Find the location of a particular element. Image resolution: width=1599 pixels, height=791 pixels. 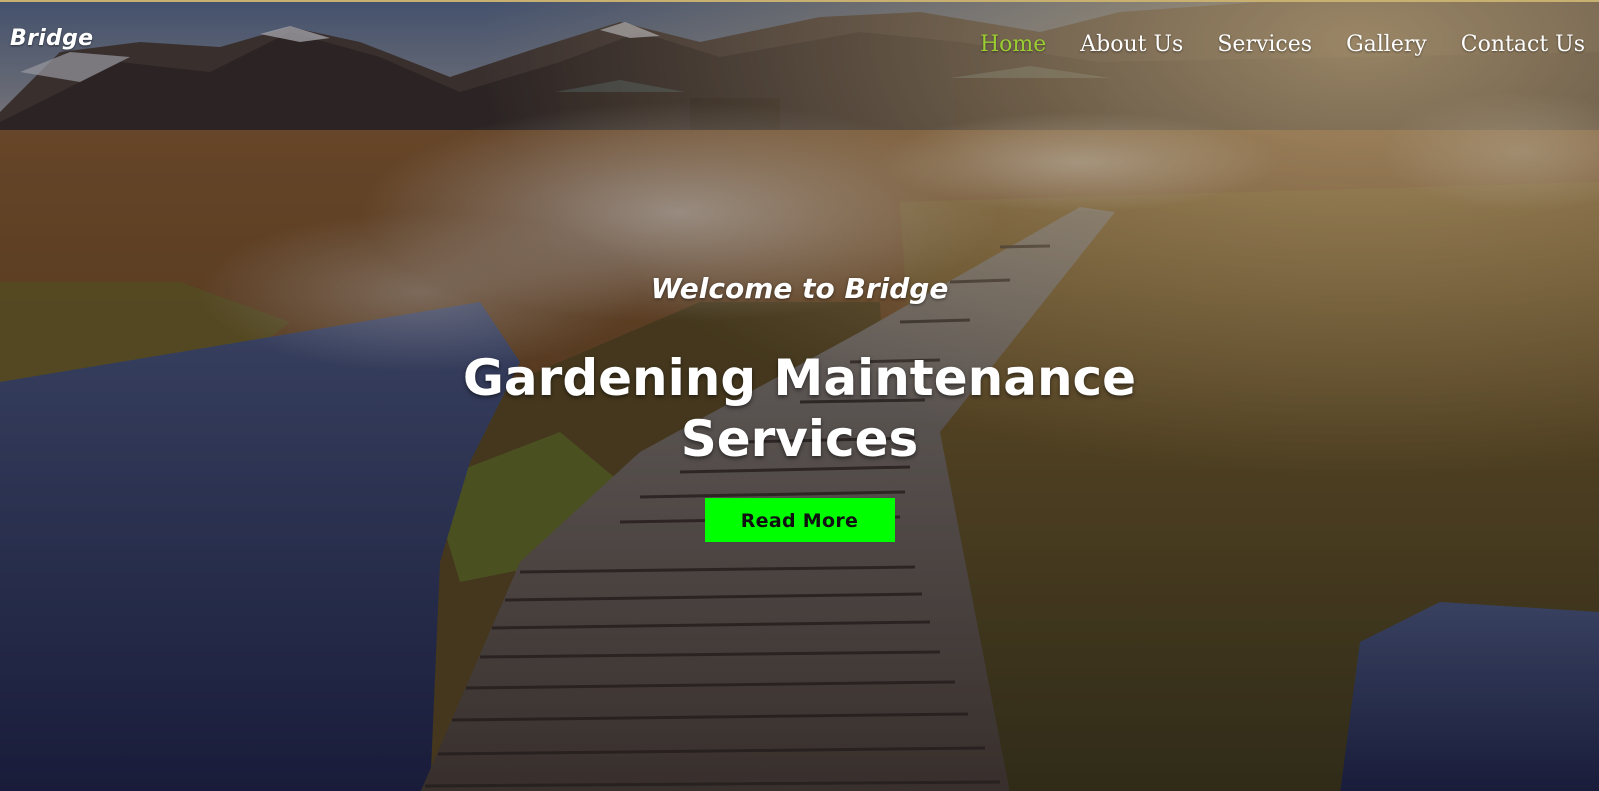

site-logo: Bridge is located at coordinates (51, 38).